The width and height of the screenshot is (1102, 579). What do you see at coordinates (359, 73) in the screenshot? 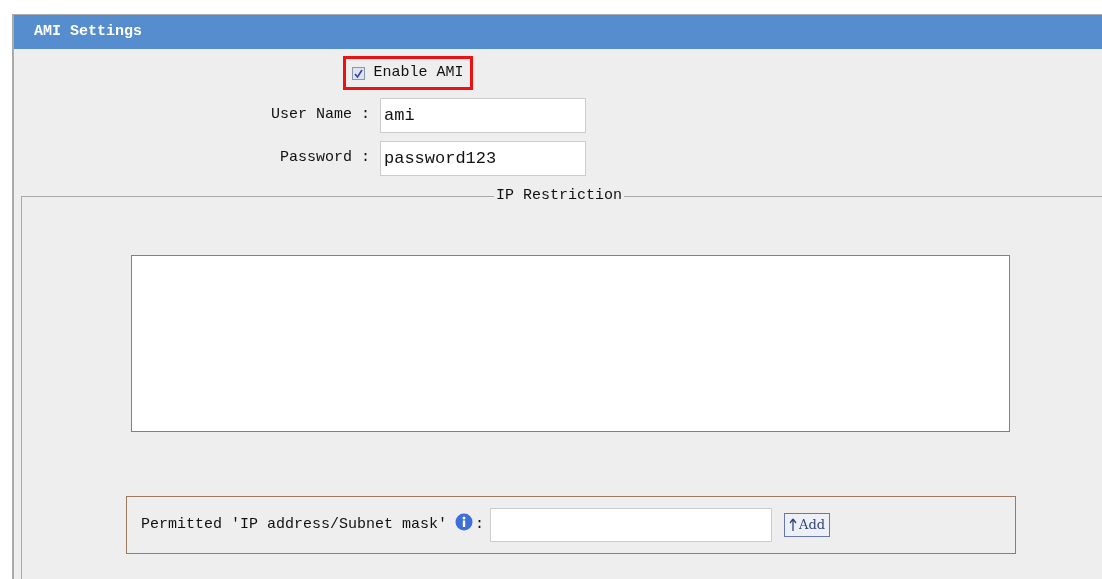
I see `enable-checkbox` at bounding box center [359, 73].